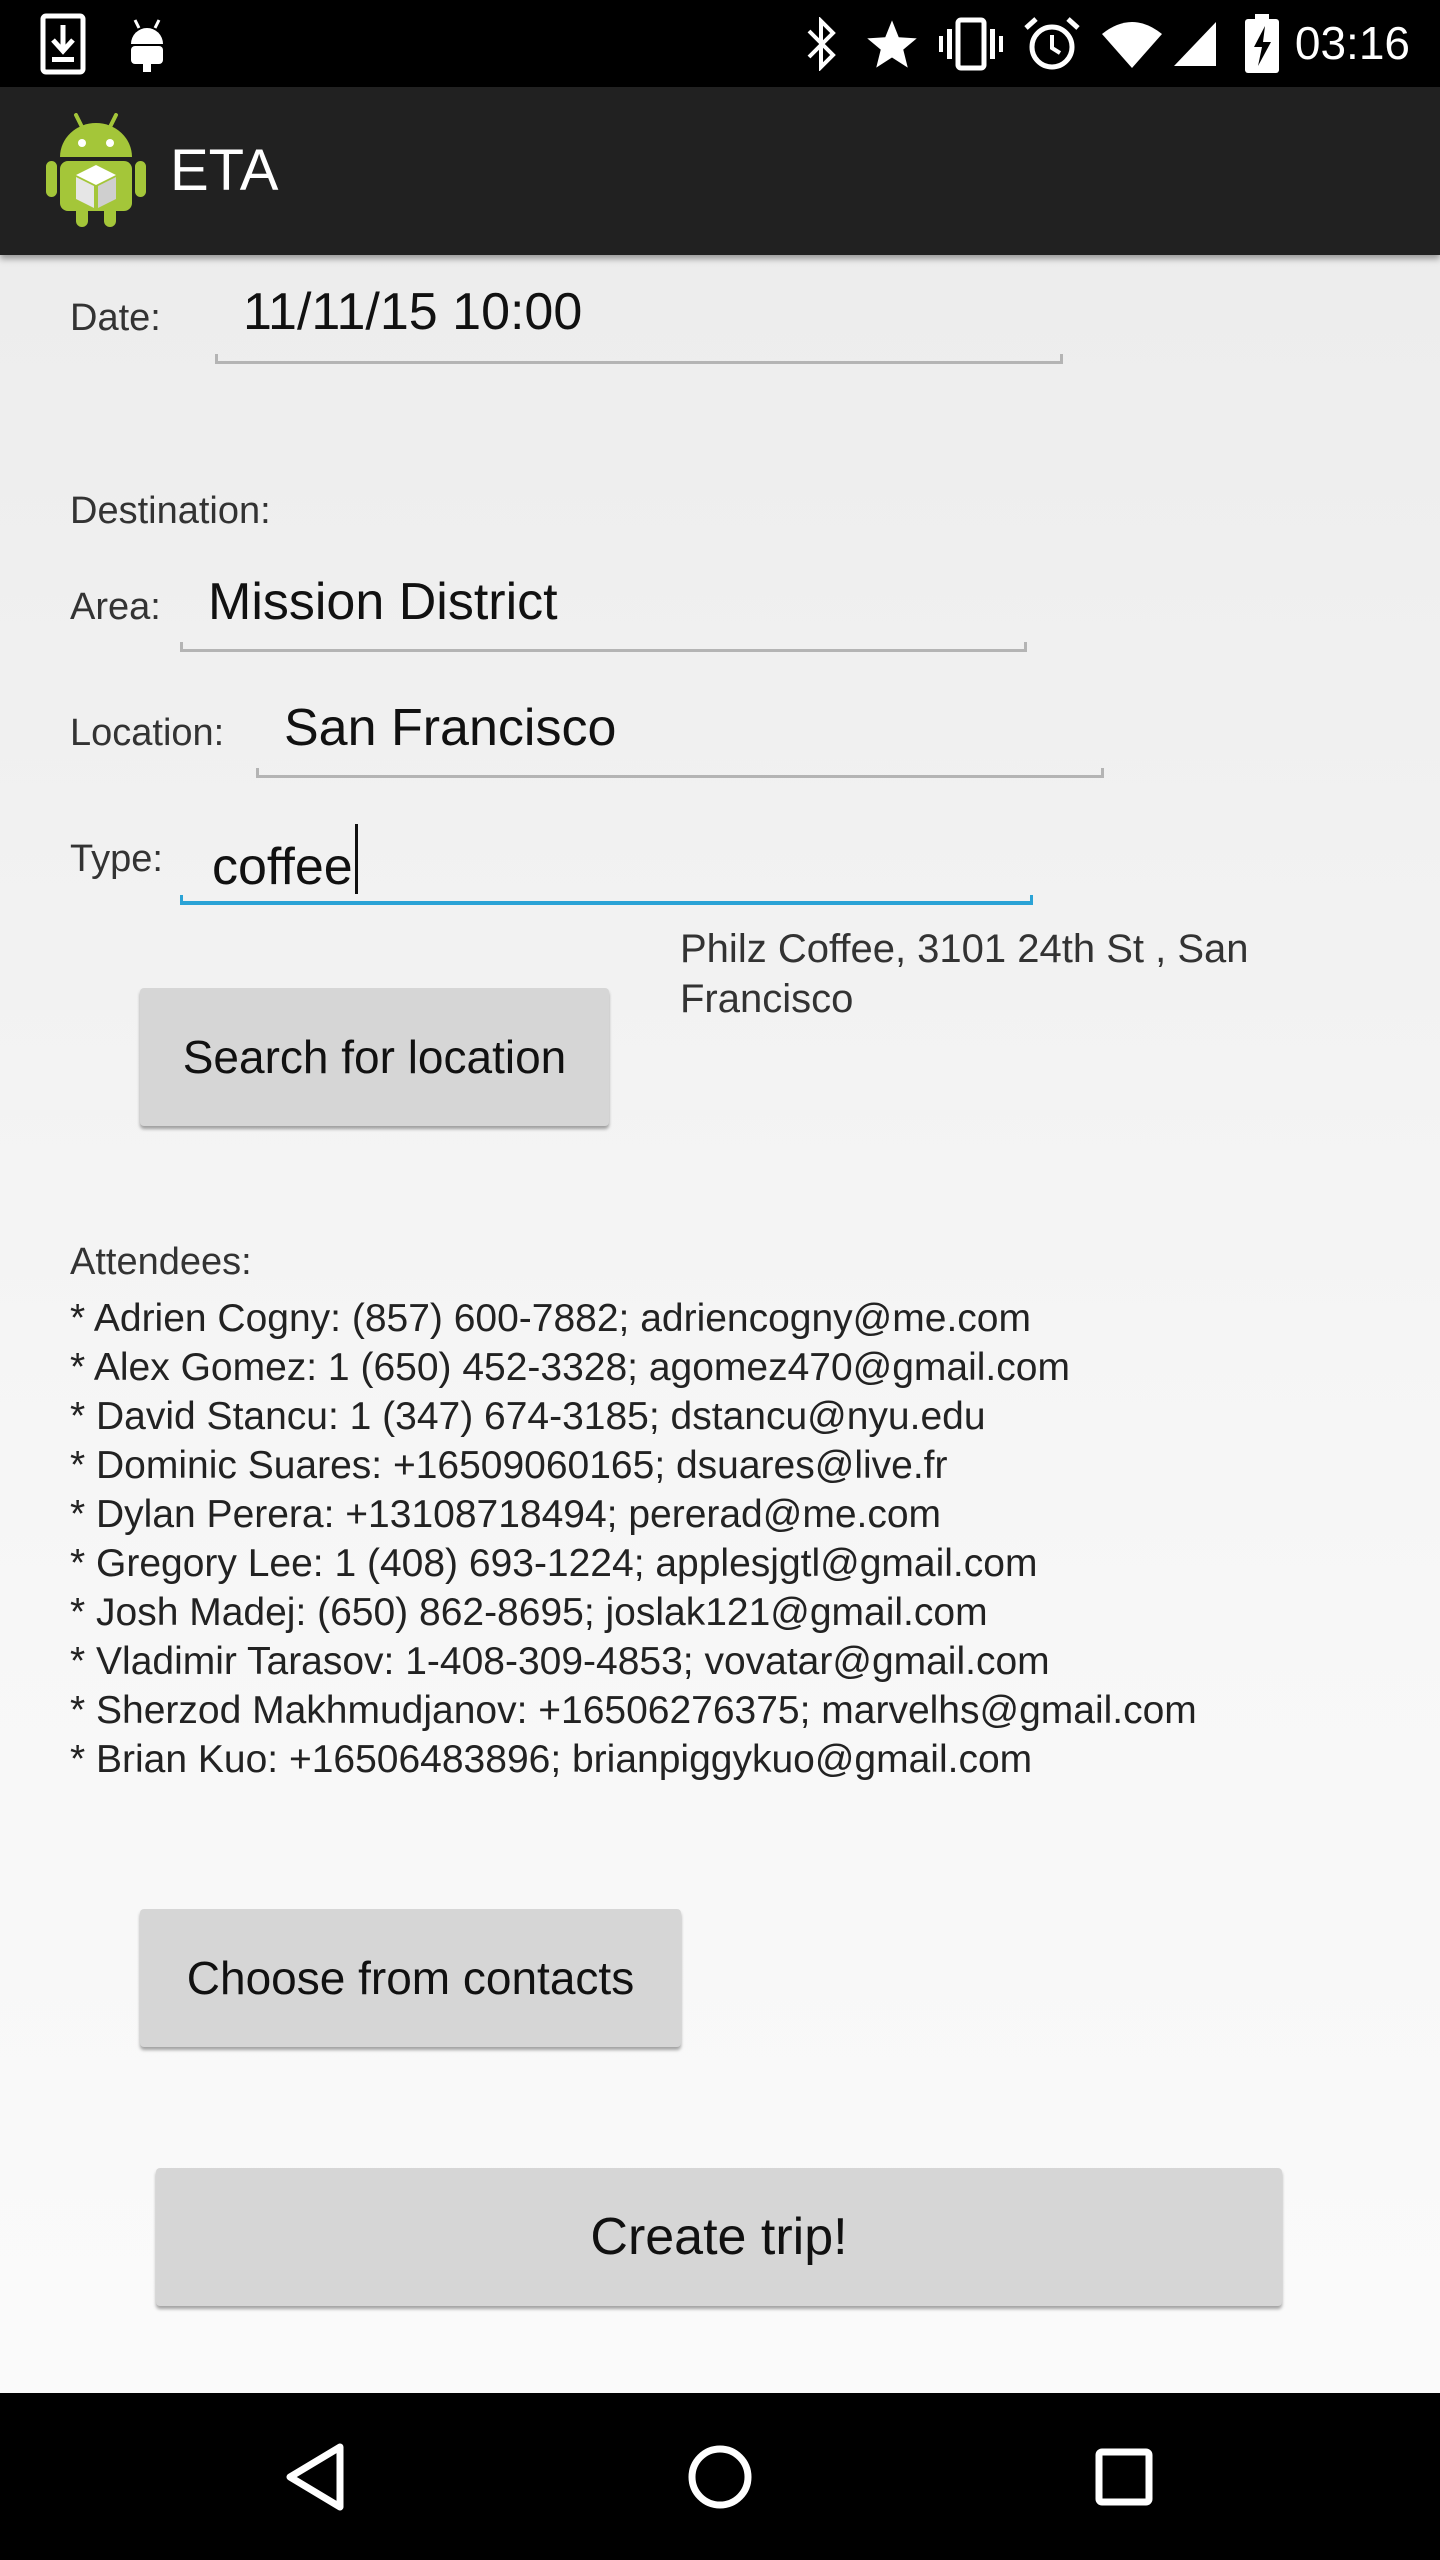 This screenshot has height=2560, width=1440. What do you see at coordinates (606, 900) in the screenshot?
I see `type-field-underline` at bounding box center [606, 900].